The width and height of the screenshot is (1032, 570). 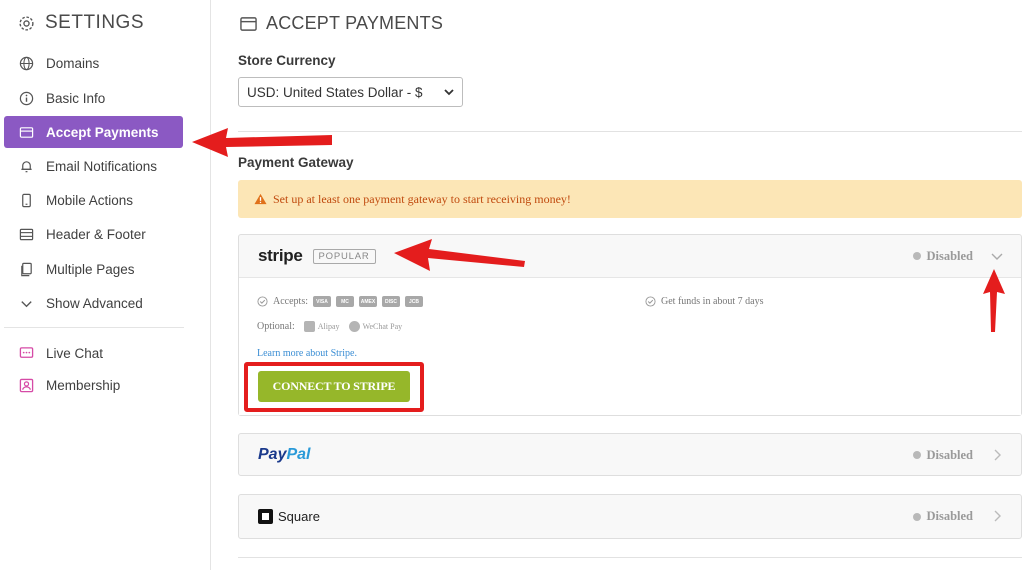 I want to click on learn-more-stripe-link: Learn more about Stripe., so click(x=307, y=353).